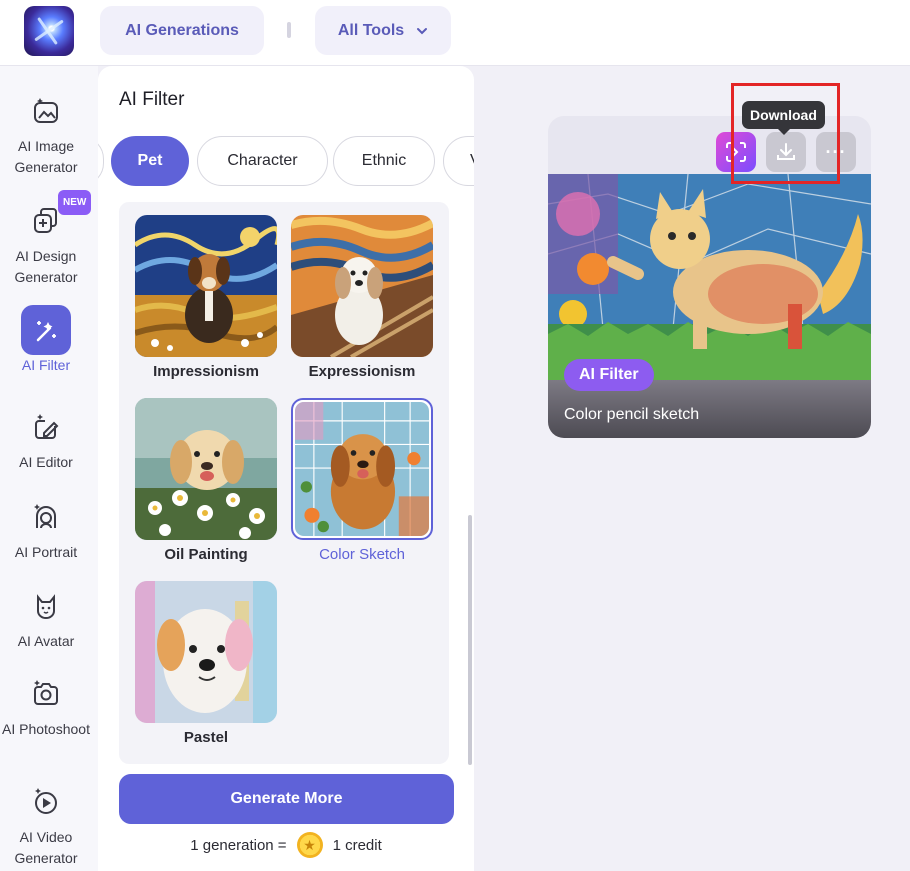  I want to click on sidebar-item-ai-image-generator: AI Image Generator, so click(46, 132).